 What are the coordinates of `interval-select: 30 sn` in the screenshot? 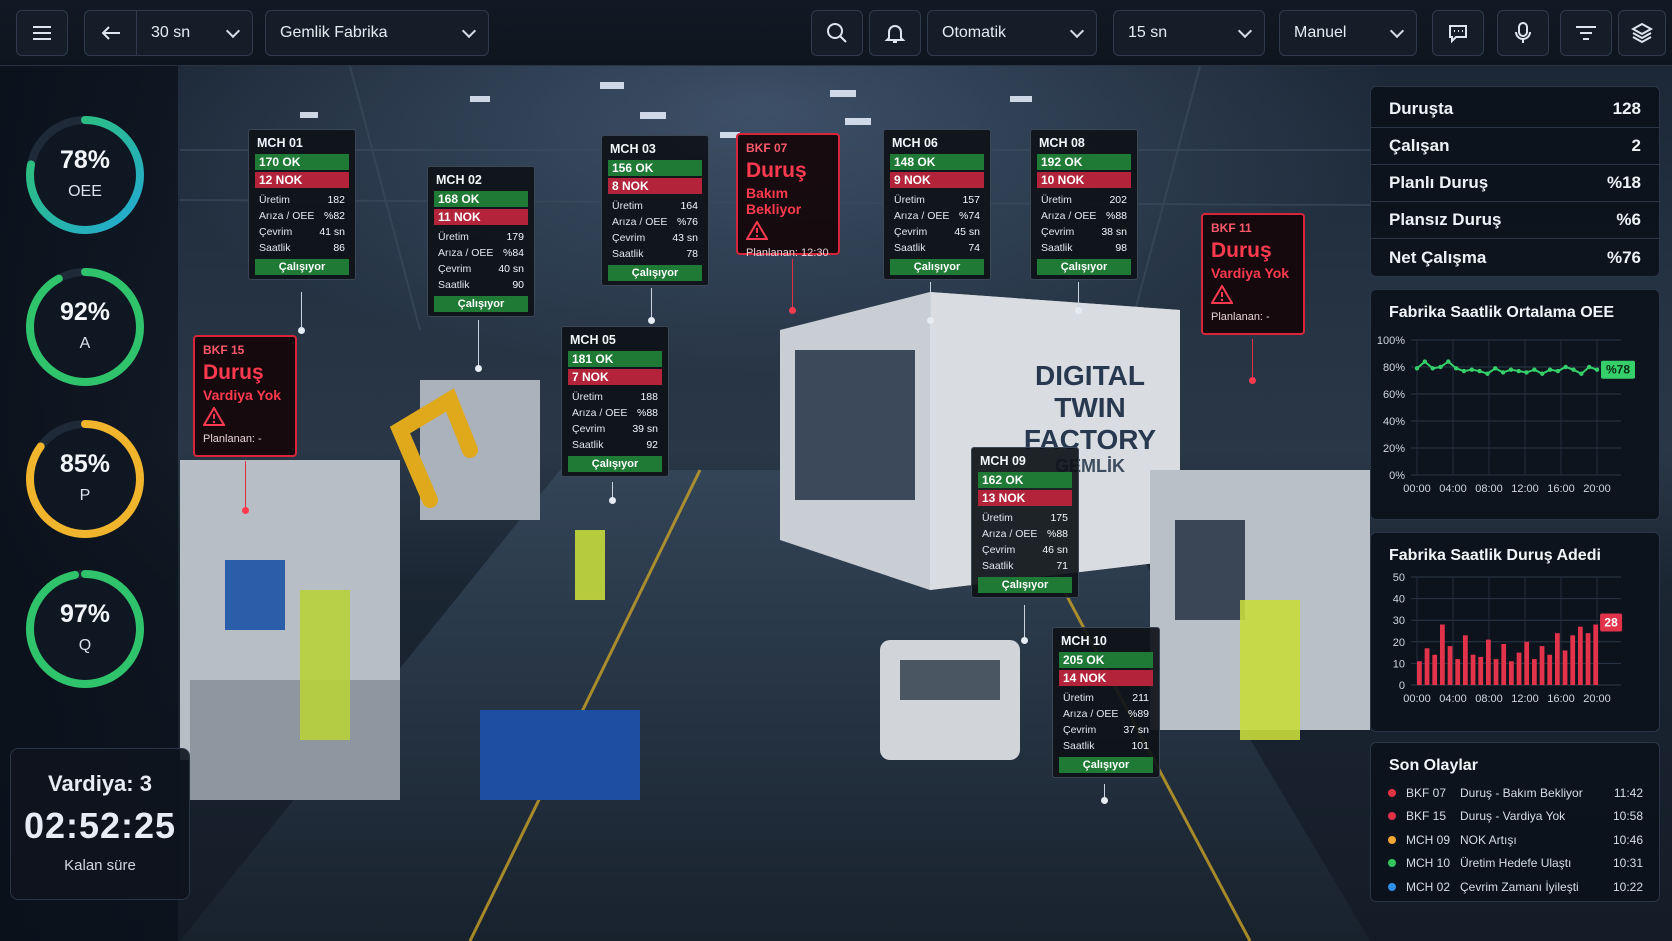 It's located at (194, 32).